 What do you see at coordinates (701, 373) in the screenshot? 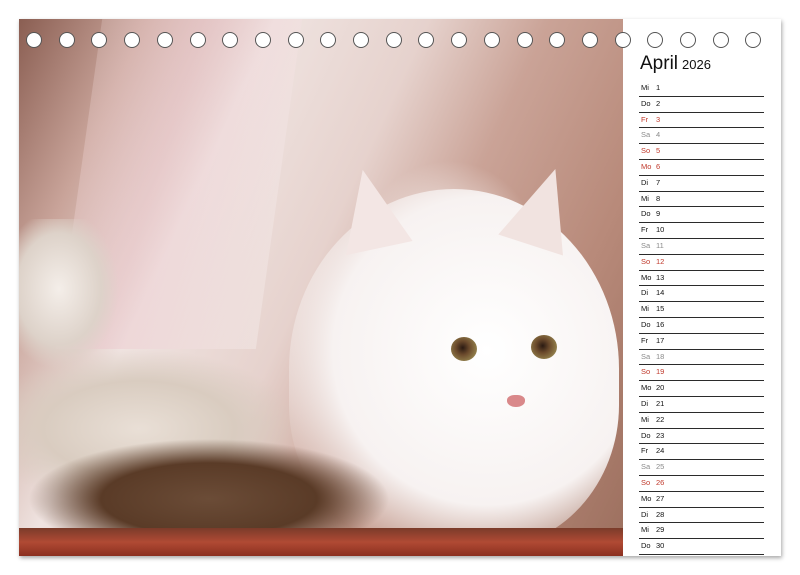
I see `day-row: So 19` at bounding box center [701, 373].